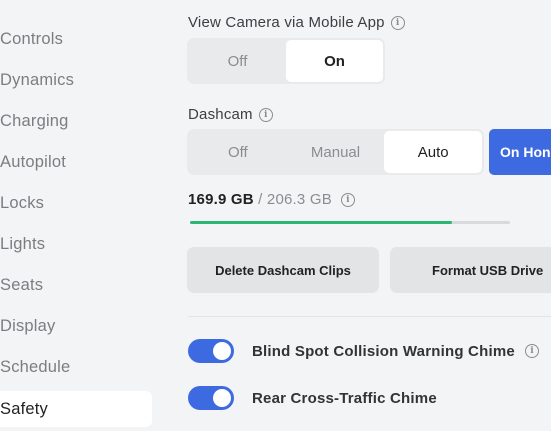 Image resolution: width=551 pixels, height=431 pixels. Describe the element at coordinates (76, 39) in the screenshot. I see `sidebar-item-controls: Controls` at that location.